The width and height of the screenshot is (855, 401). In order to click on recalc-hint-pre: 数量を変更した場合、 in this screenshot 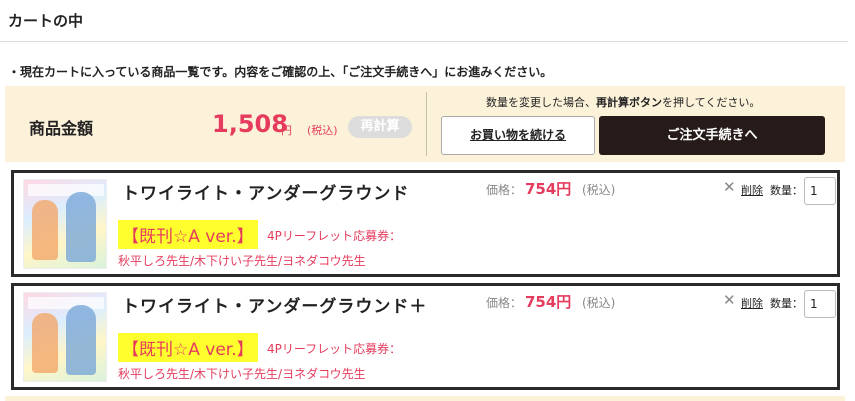, I will do `click(541, 102)`.